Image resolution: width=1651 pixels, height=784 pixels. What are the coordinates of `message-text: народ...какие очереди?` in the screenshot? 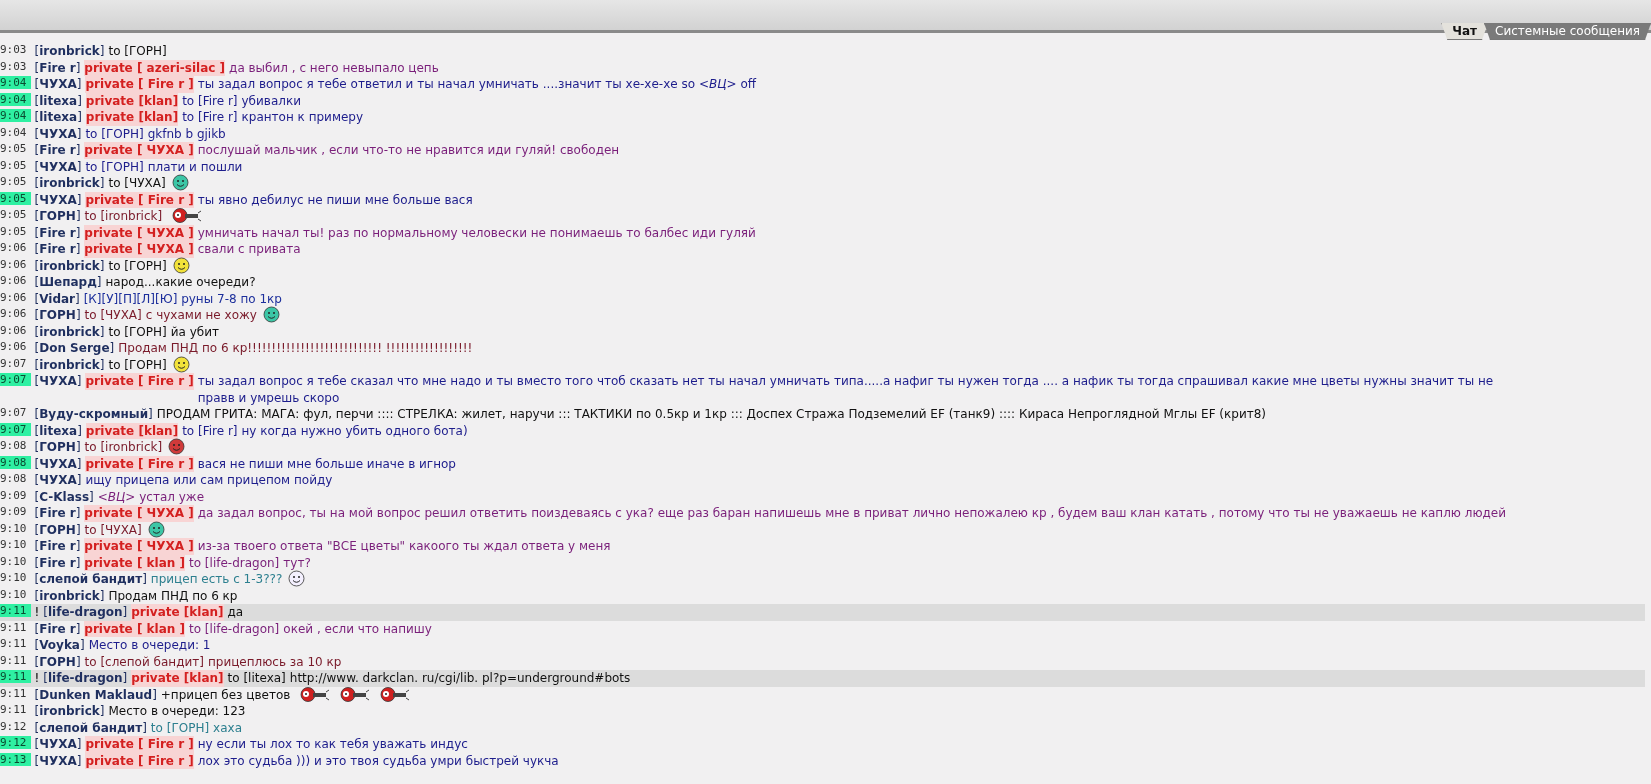 It's located at (180, 282).